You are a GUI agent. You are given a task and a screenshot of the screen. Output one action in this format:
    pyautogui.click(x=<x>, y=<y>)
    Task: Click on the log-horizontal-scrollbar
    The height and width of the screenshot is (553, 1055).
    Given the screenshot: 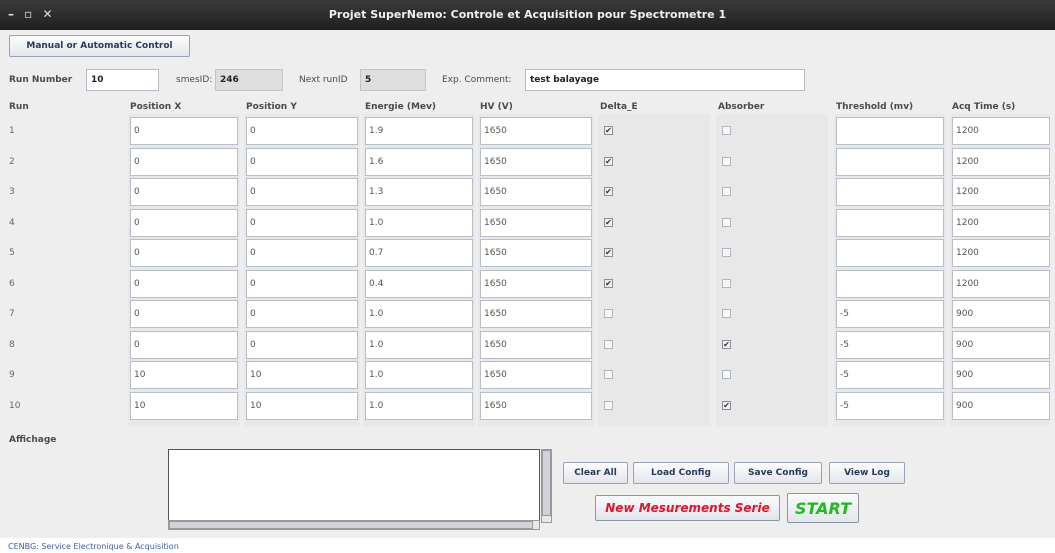 What is the action you would take?
    pyautogui.click(x=354, y=525)
    